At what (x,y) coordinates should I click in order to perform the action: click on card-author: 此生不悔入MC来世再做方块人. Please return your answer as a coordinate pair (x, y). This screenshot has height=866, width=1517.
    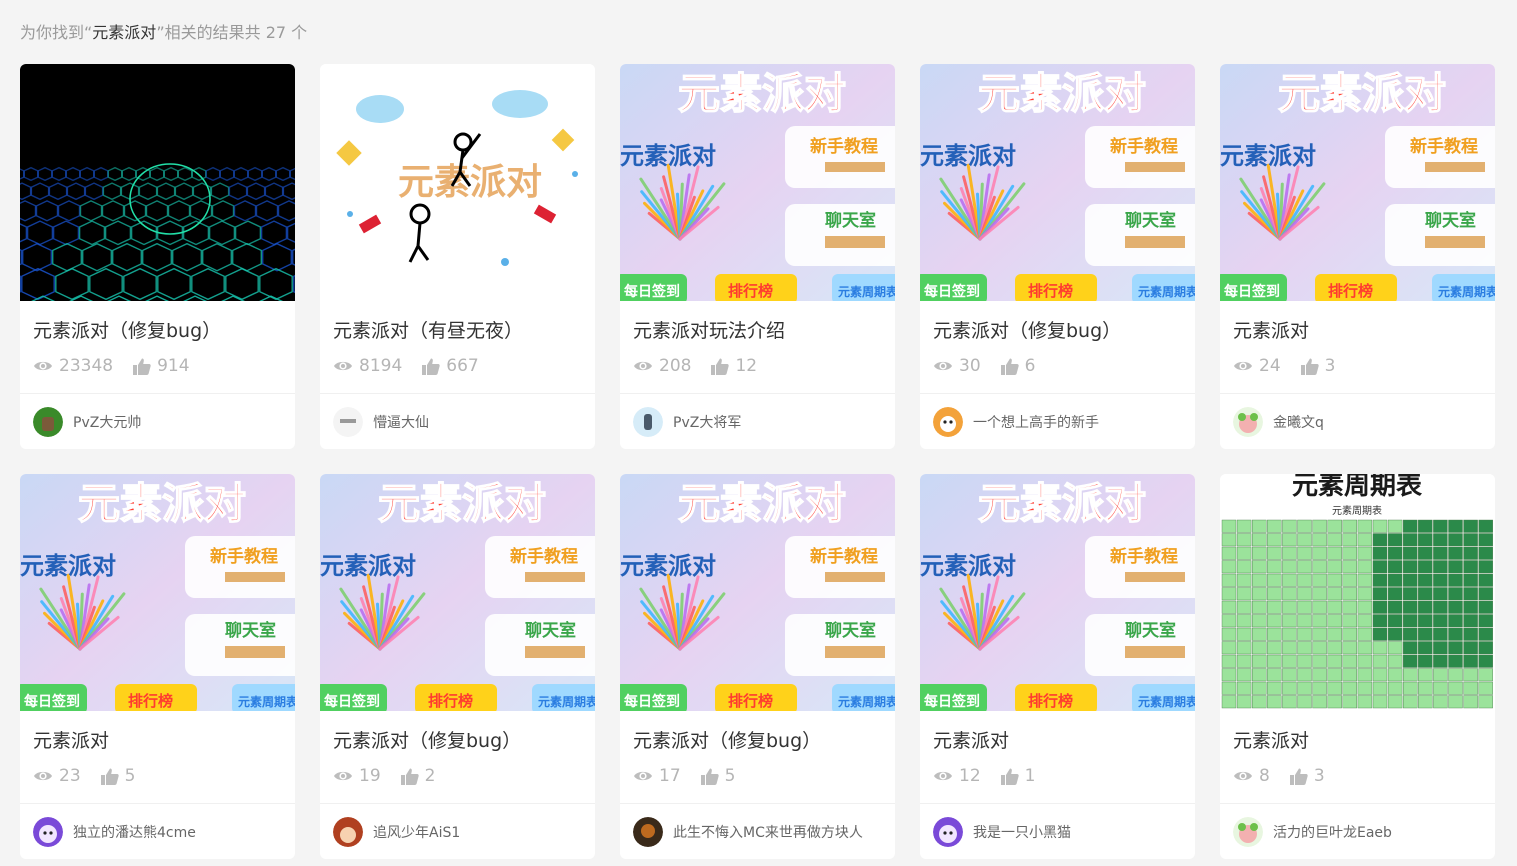
    Looking at the image, I should click on (748, 832).